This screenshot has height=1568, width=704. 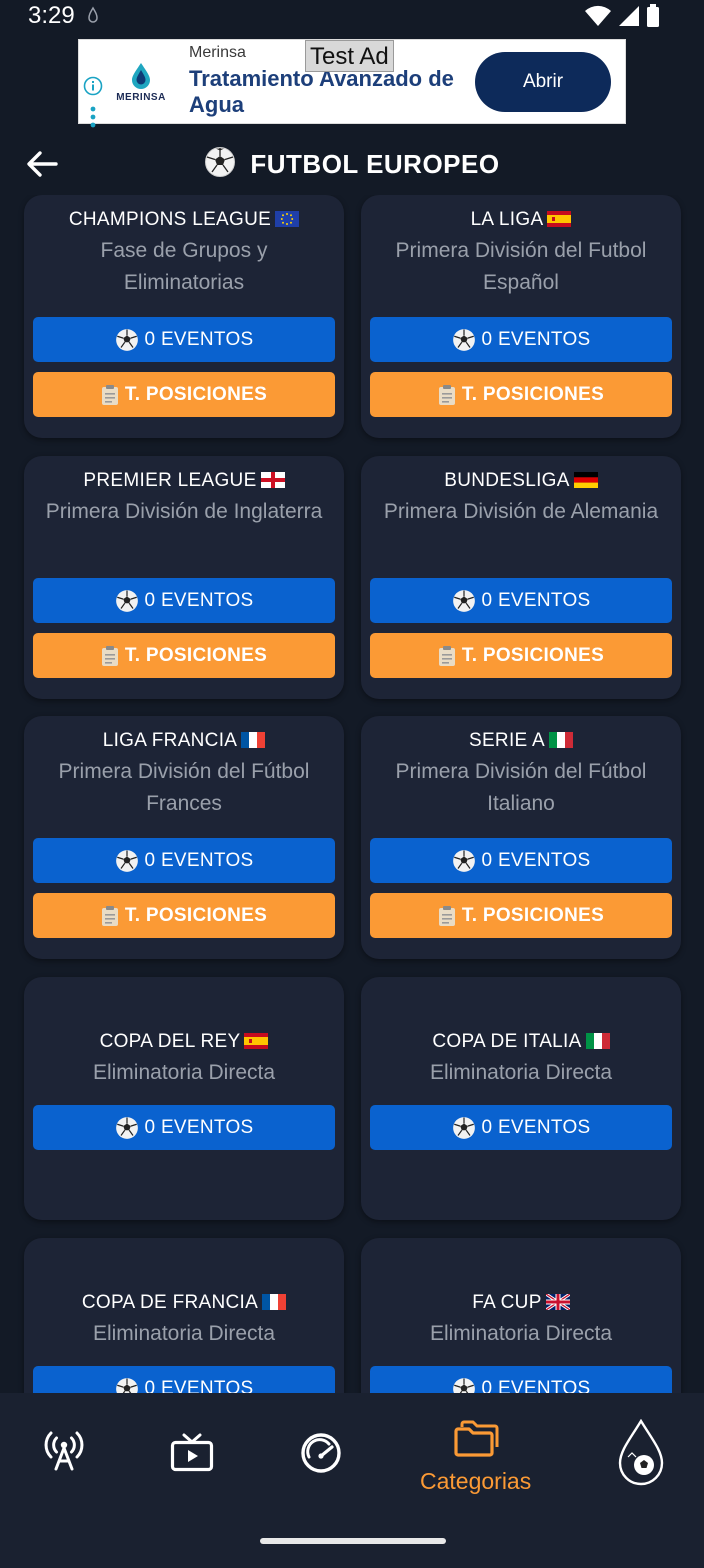 I want to click on home-indicator, so click(x=353, y=1541).